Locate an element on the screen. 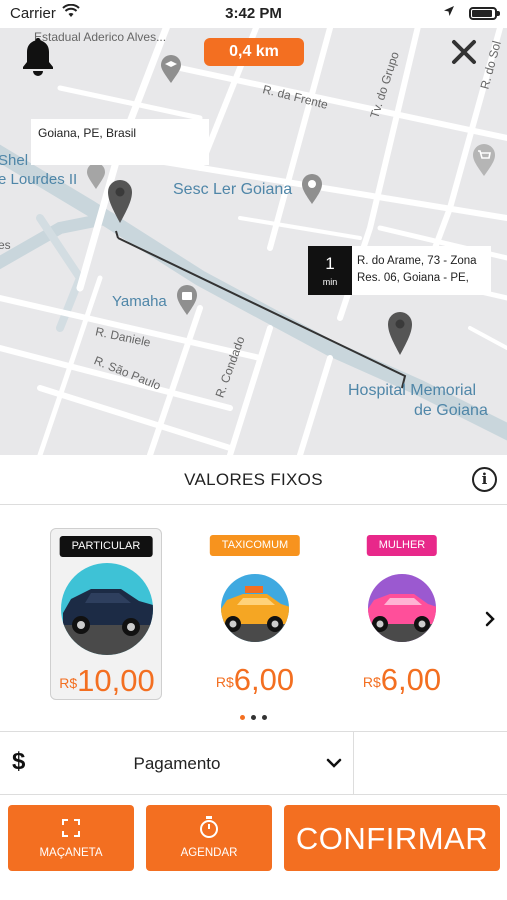 Image resolution: width=507 pixels, height=900 pixels. handle-button: MAÇANETA is located at coordinates (71, 838).